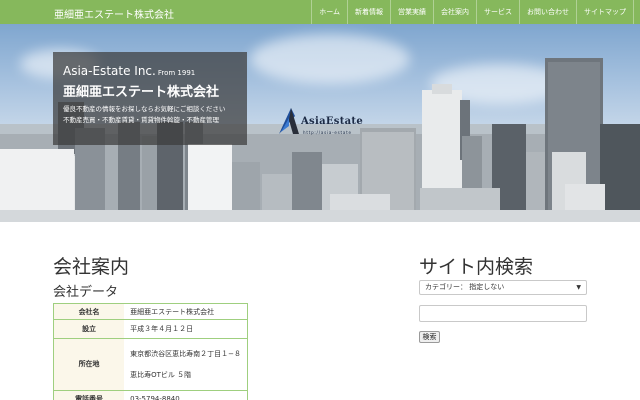  I want to click on hero-title-jp: 亜細亜エステート株式会社, so click(141, 92).